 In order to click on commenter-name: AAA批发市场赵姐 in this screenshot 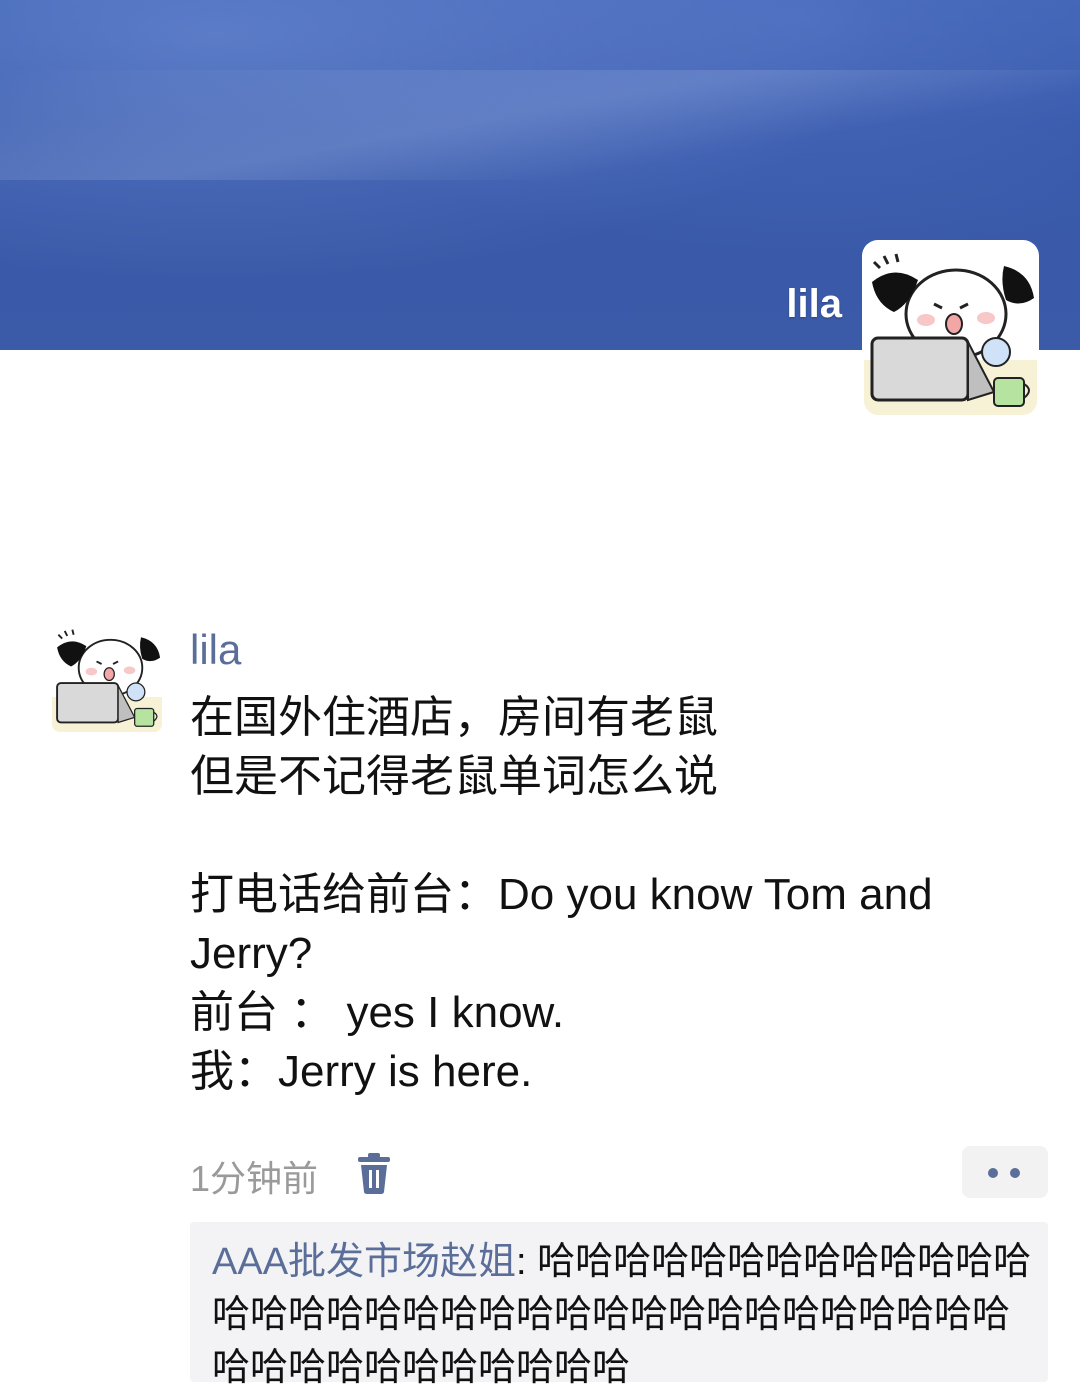, I will do `click(364, 1262)`.